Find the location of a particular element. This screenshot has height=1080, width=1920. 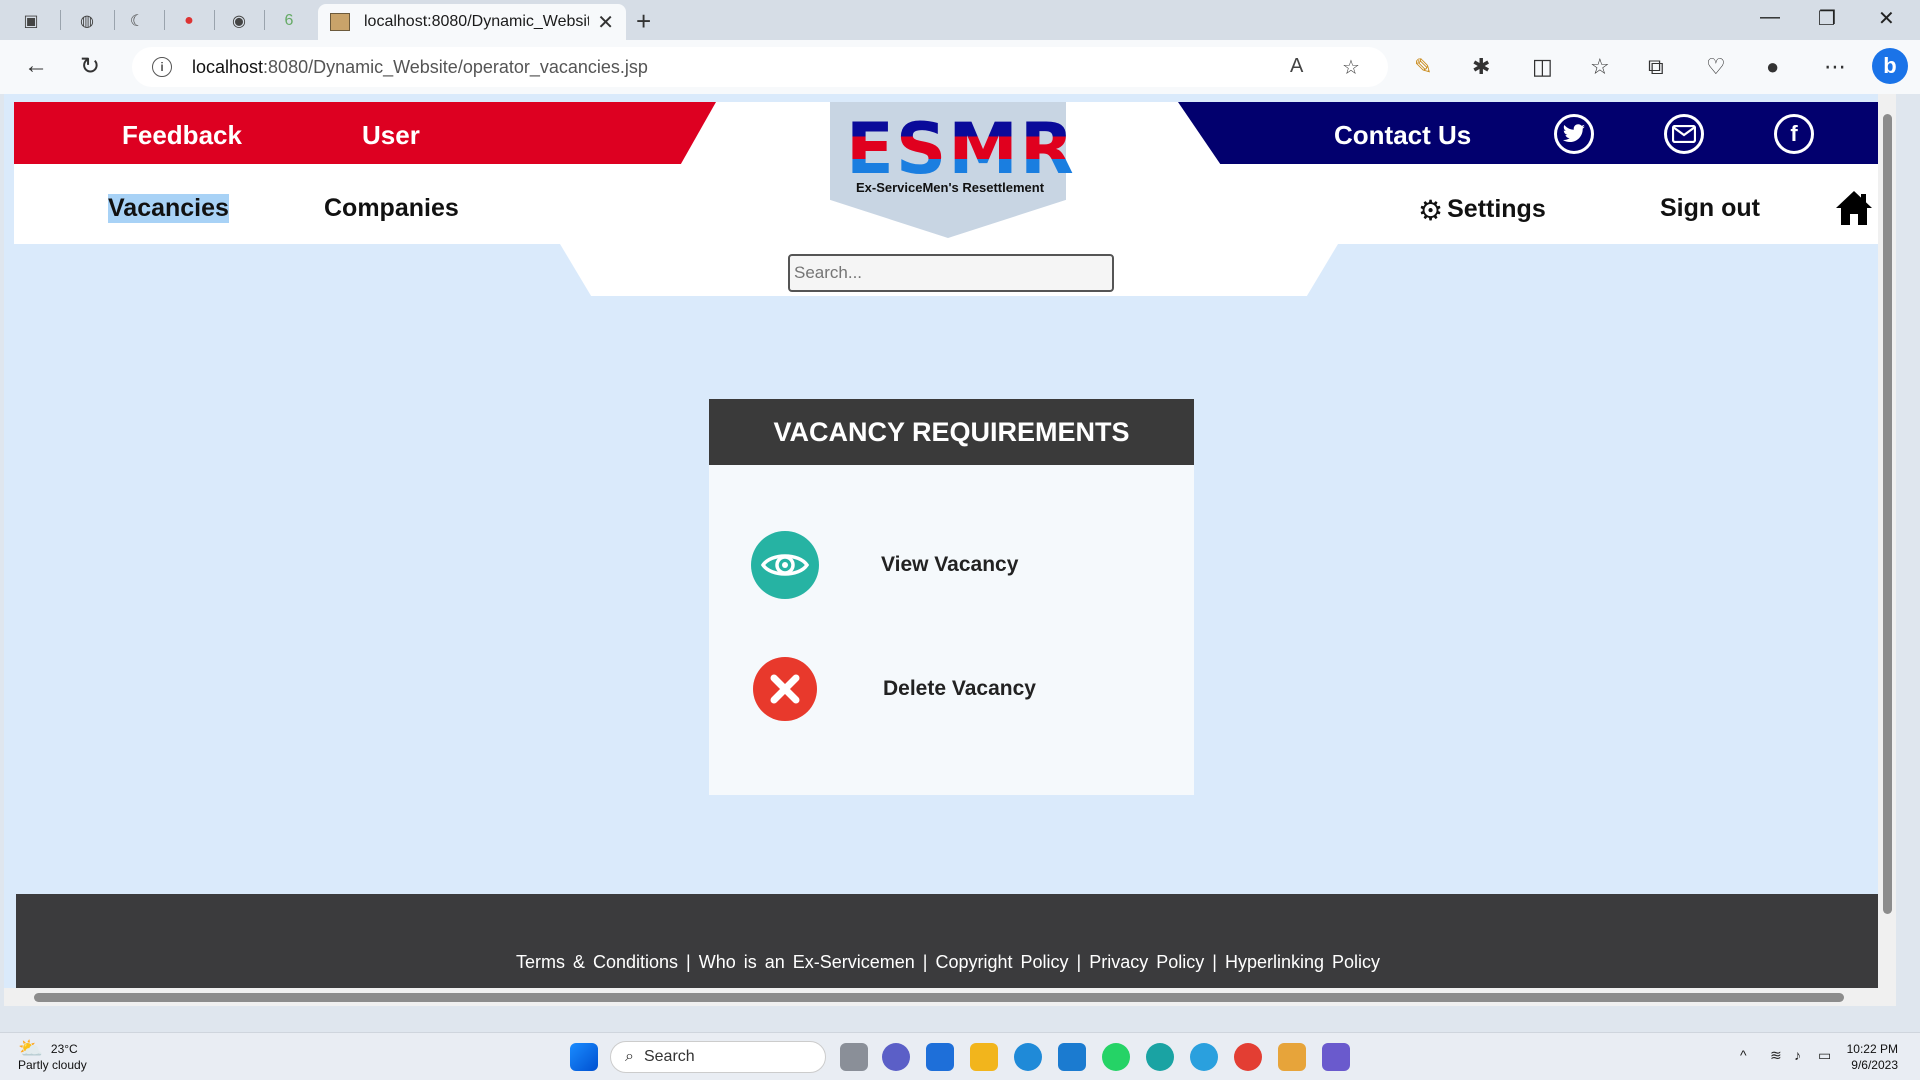

edge-icon is located at coordinates (1160, 1057).